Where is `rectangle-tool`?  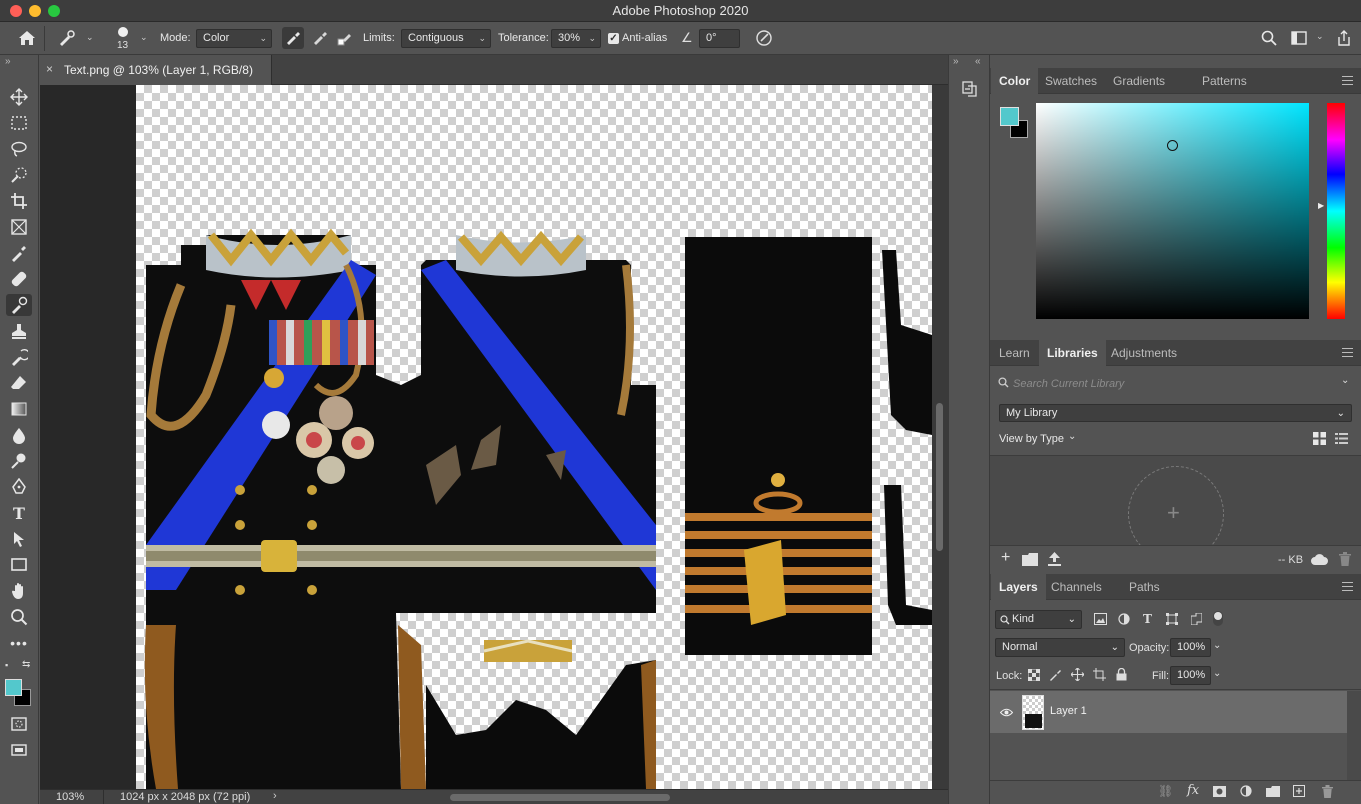
rectangle-tool is located at coordinates (19, 565).